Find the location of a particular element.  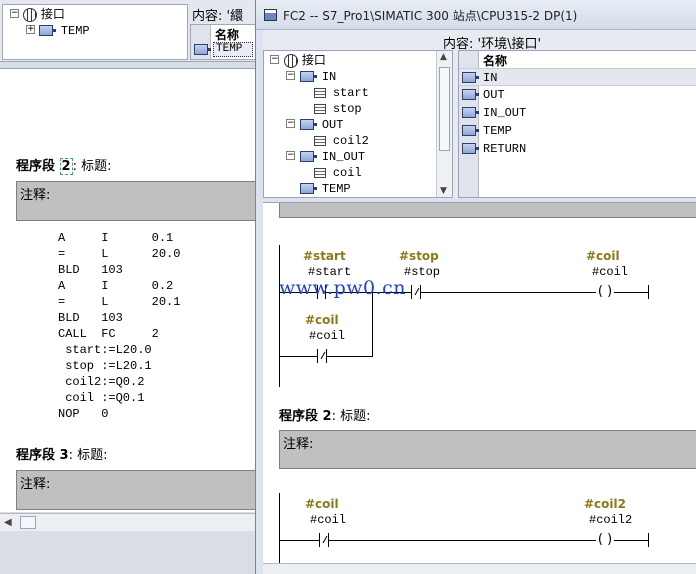

tree-item-coil: coil is located at coordinates (338, 172).